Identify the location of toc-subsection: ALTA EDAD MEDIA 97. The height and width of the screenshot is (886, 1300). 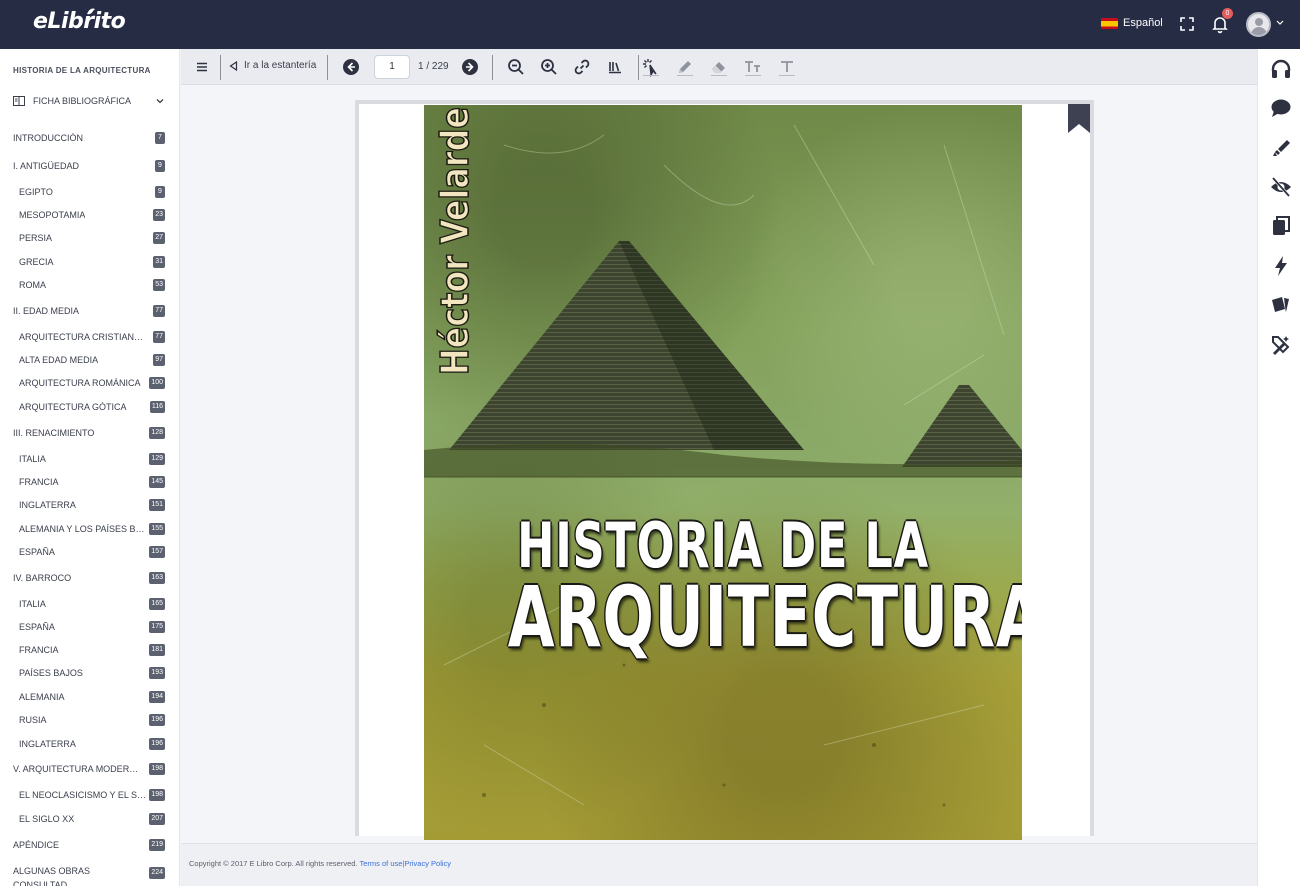
(89, 361).